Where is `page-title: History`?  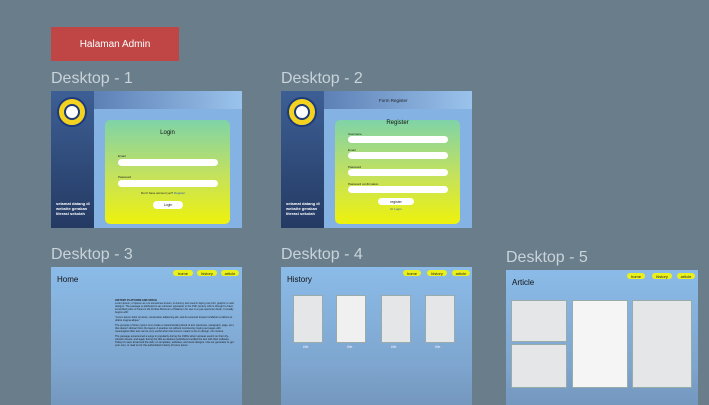 page-title: History is located at coordinates (299, 279).